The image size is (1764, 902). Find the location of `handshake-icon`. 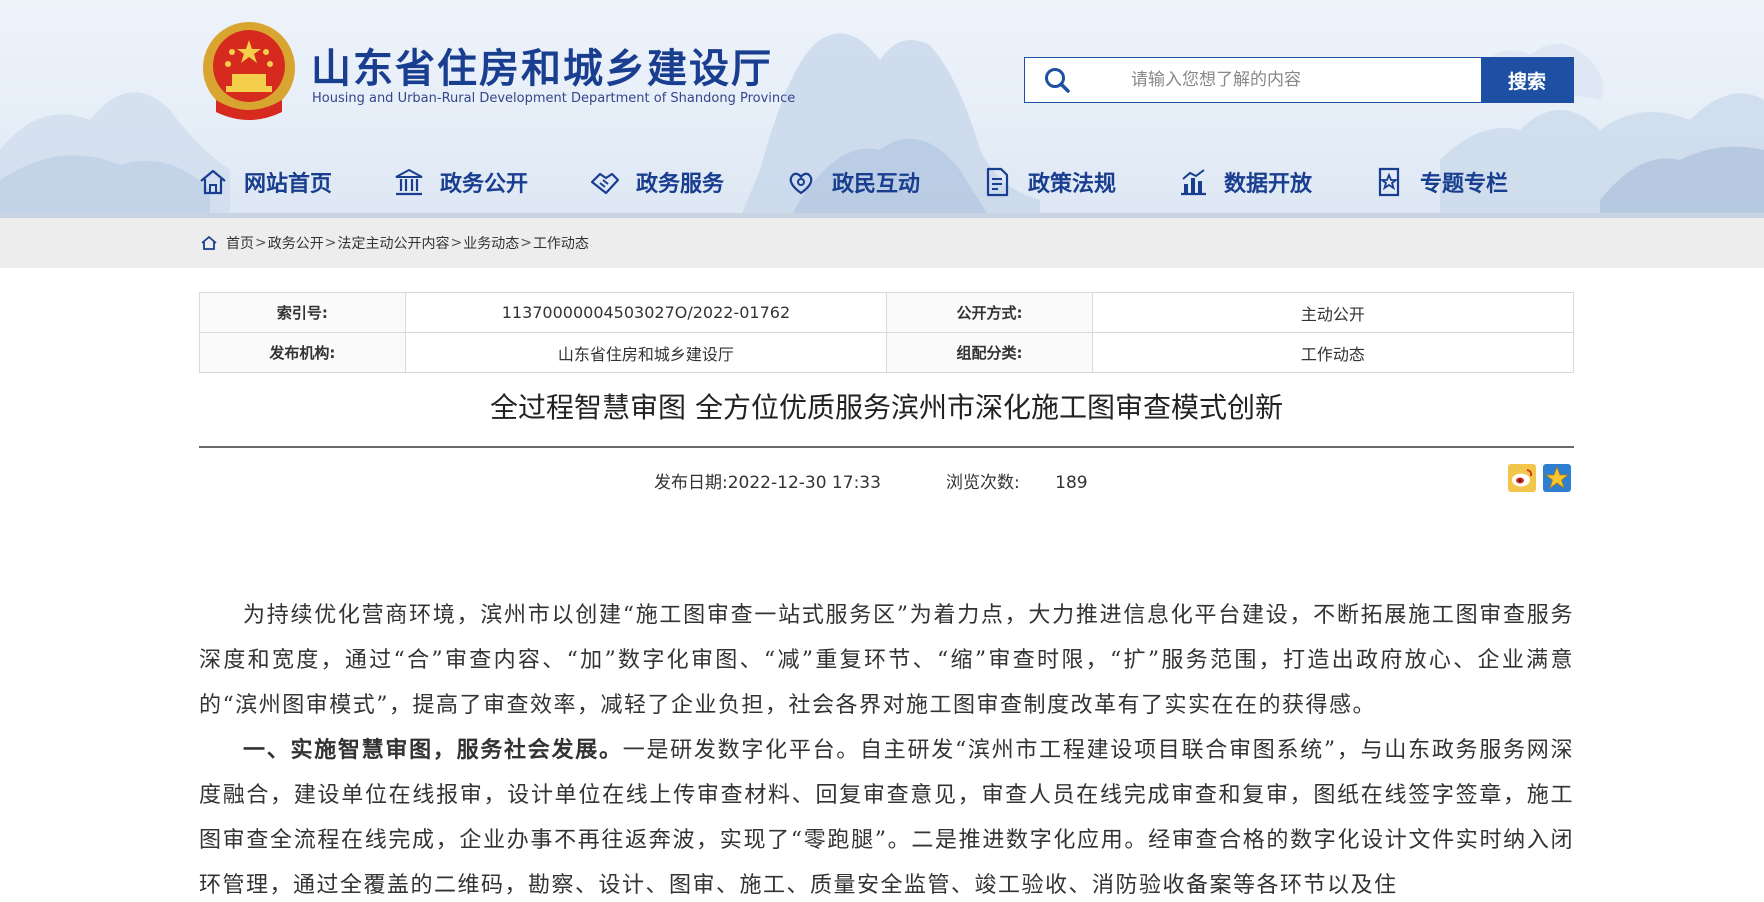

handshake-icon is located at coordinates (605, 182).